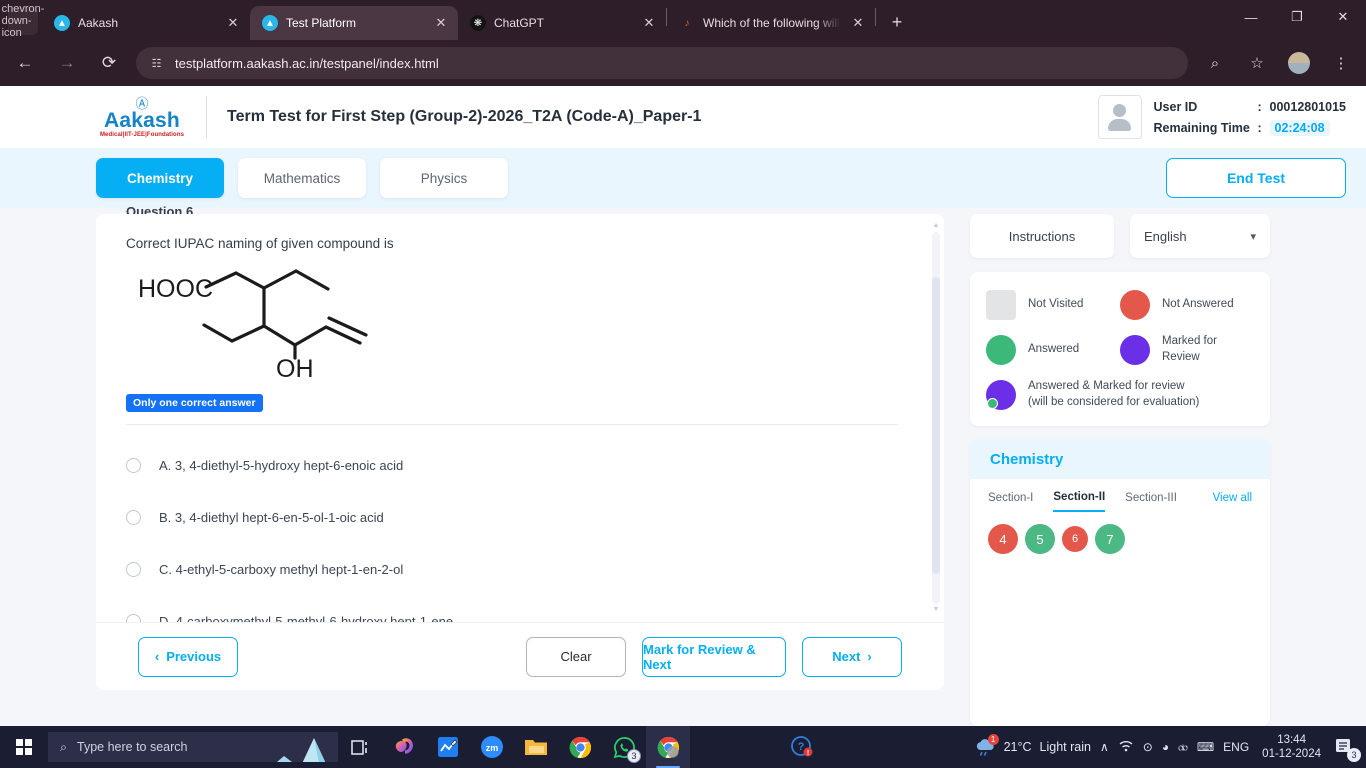 This screenshot has height=768, width=1366. What do you see at coordinates (1079, 502) in the screenshot?
I see `tab-section-ii: Section-II` at bounding box center [1079, 502].